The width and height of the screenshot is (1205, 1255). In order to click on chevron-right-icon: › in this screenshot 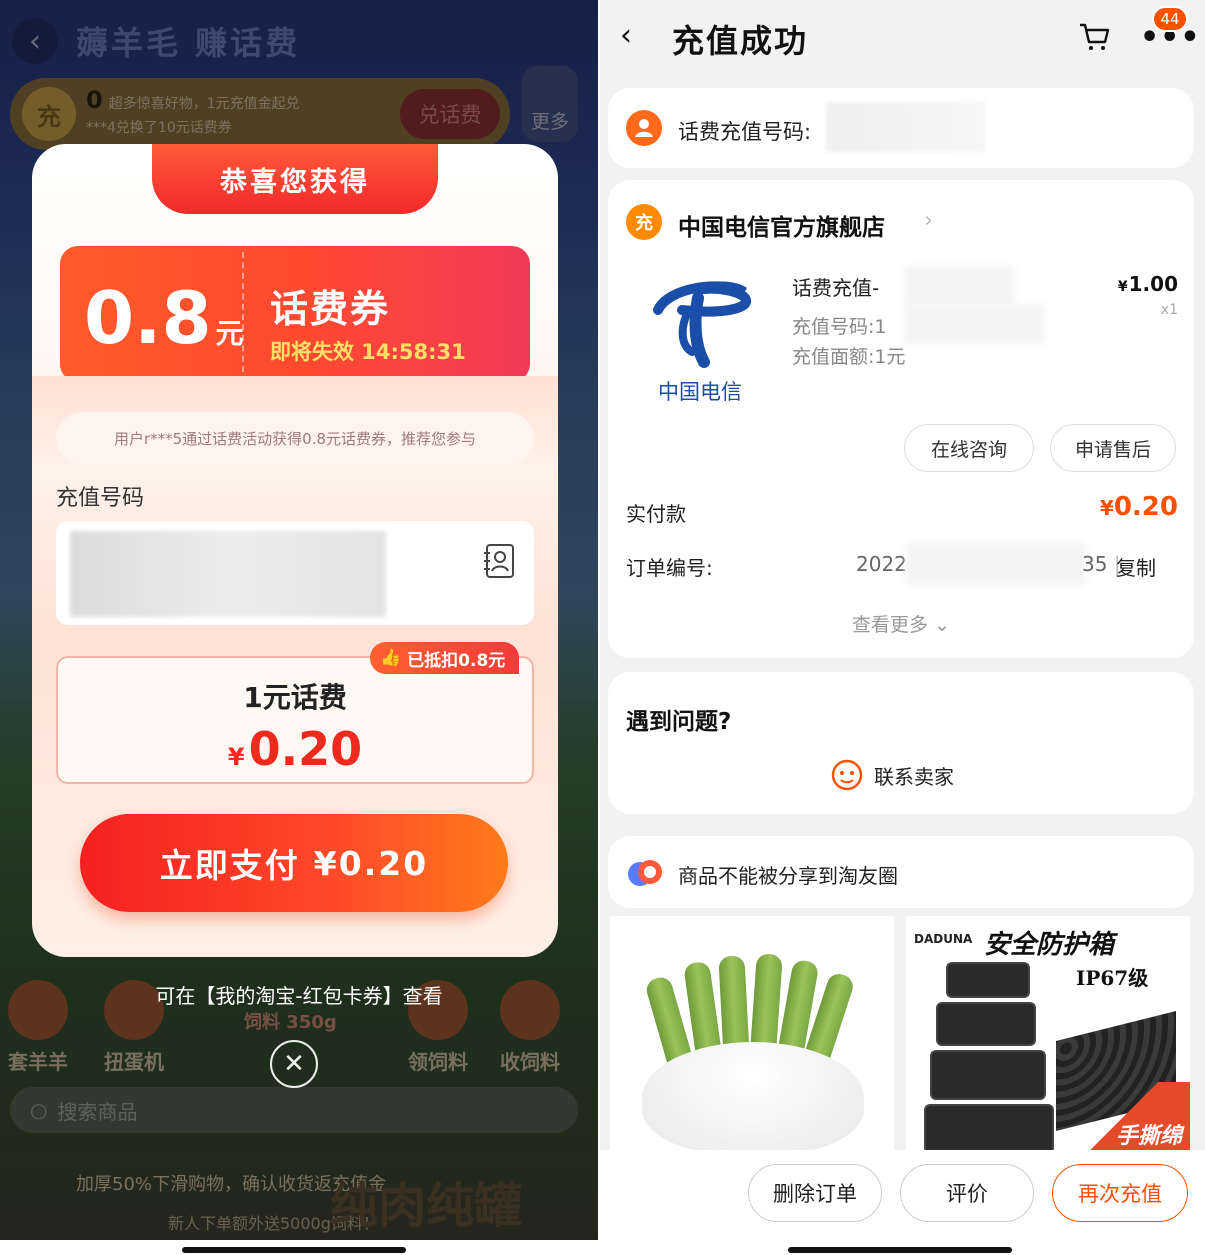, I will do `click(928, 220)`.